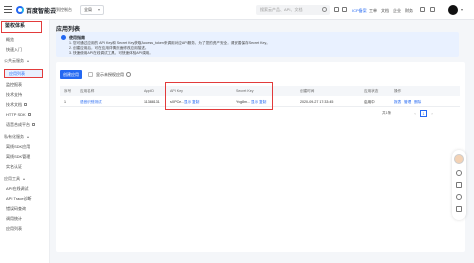  What do you see at coordinates (92, 10) in the screenshot?
I see `region-select: 全局` at bounding box center [92, 10].